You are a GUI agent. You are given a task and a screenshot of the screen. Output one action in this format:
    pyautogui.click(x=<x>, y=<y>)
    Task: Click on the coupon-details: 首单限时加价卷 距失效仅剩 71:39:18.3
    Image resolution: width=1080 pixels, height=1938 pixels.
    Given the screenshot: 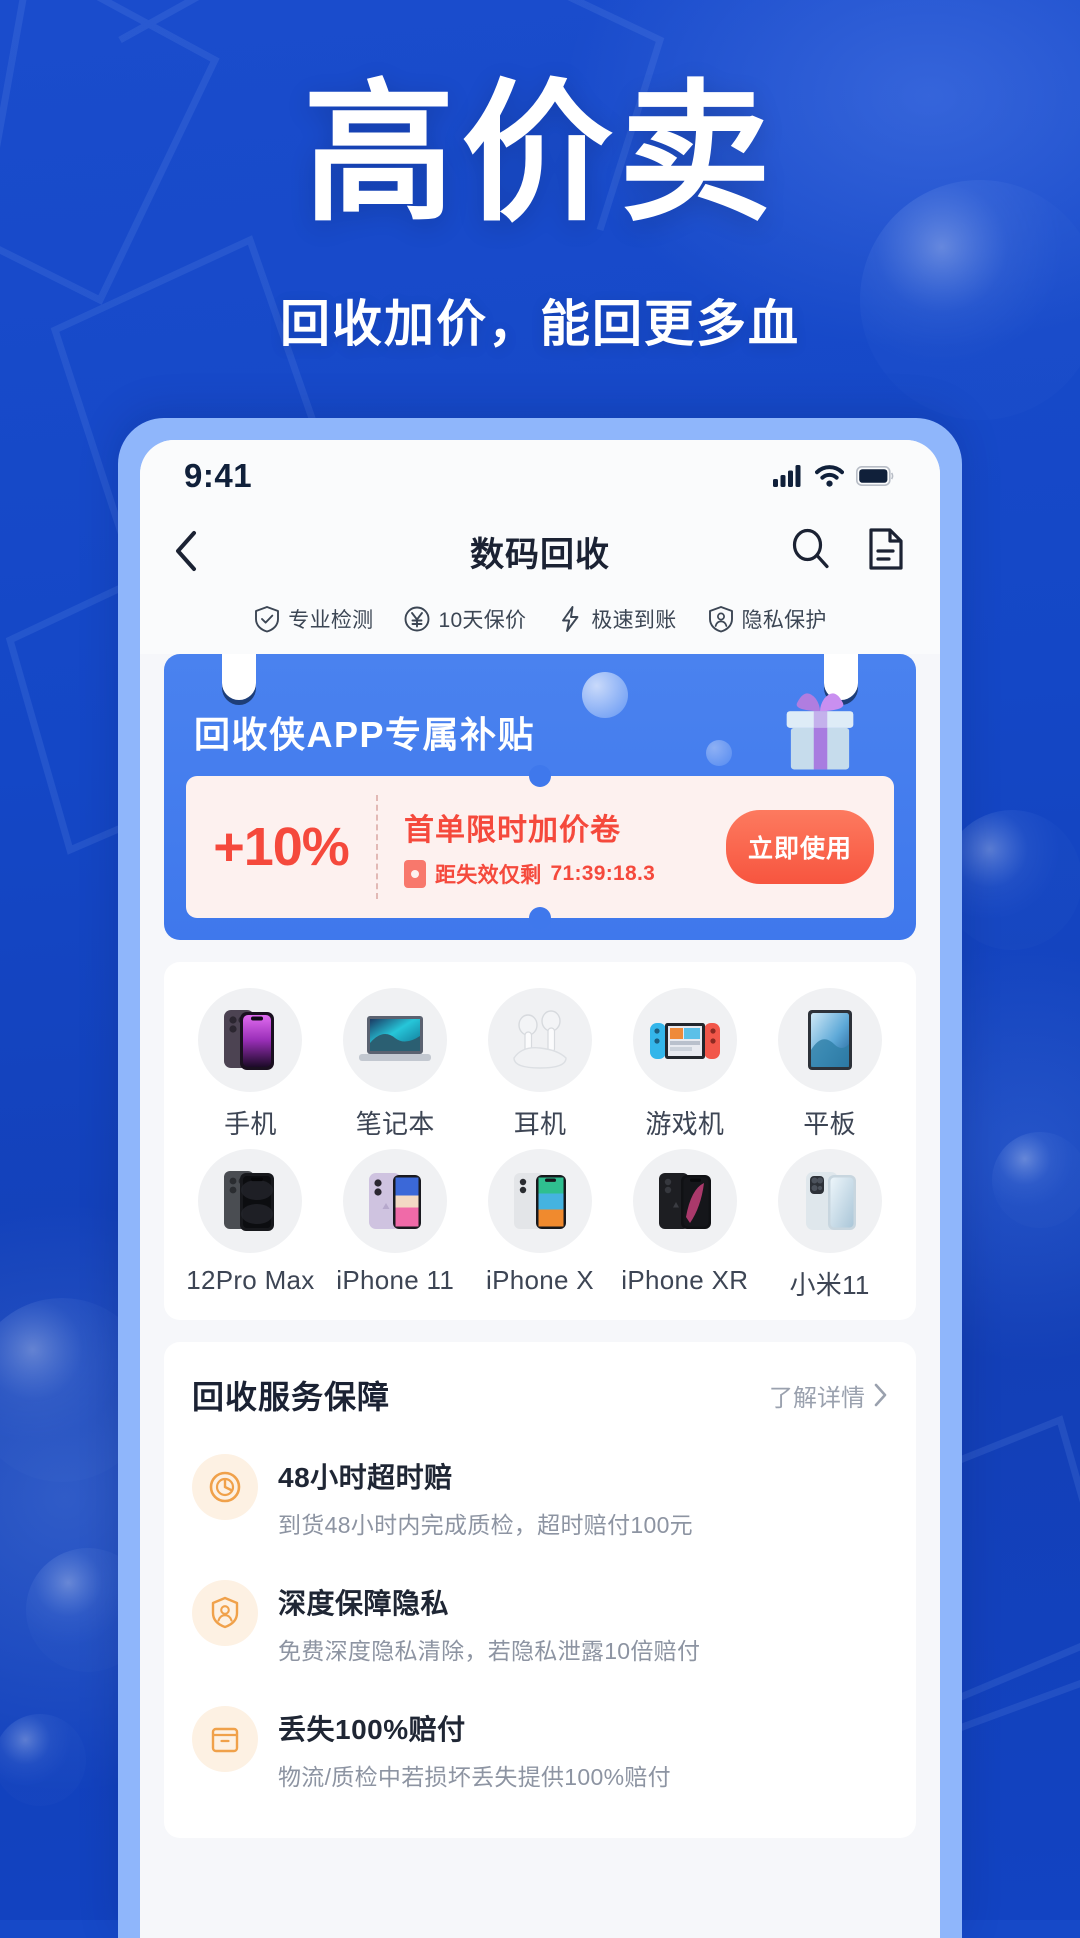 What is the action you would take?
    pyautogui.click(x=547, y=847)
    